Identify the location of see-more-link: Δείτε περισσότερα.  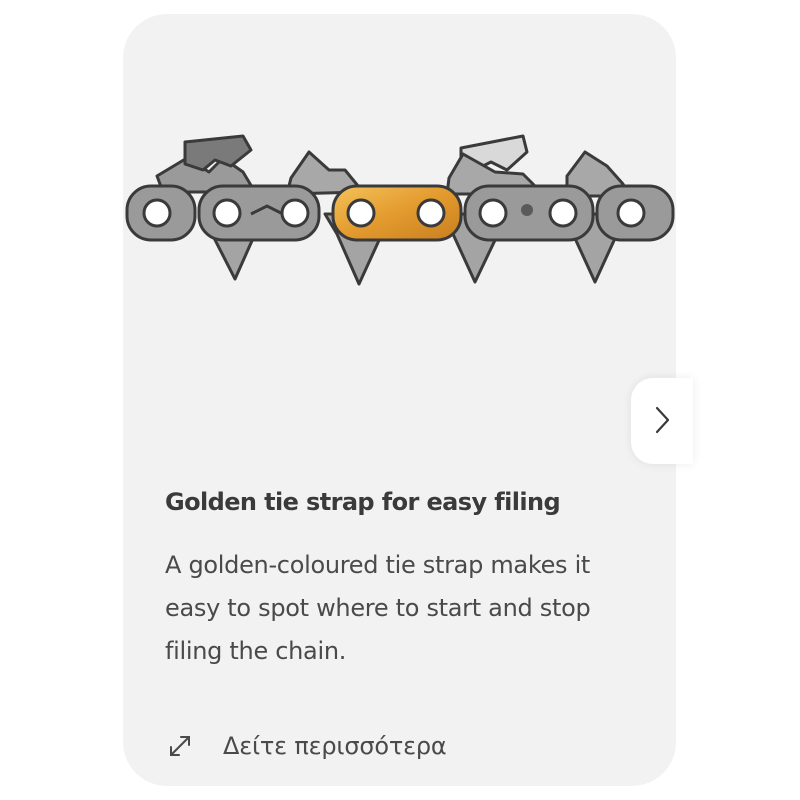
(306, 746).